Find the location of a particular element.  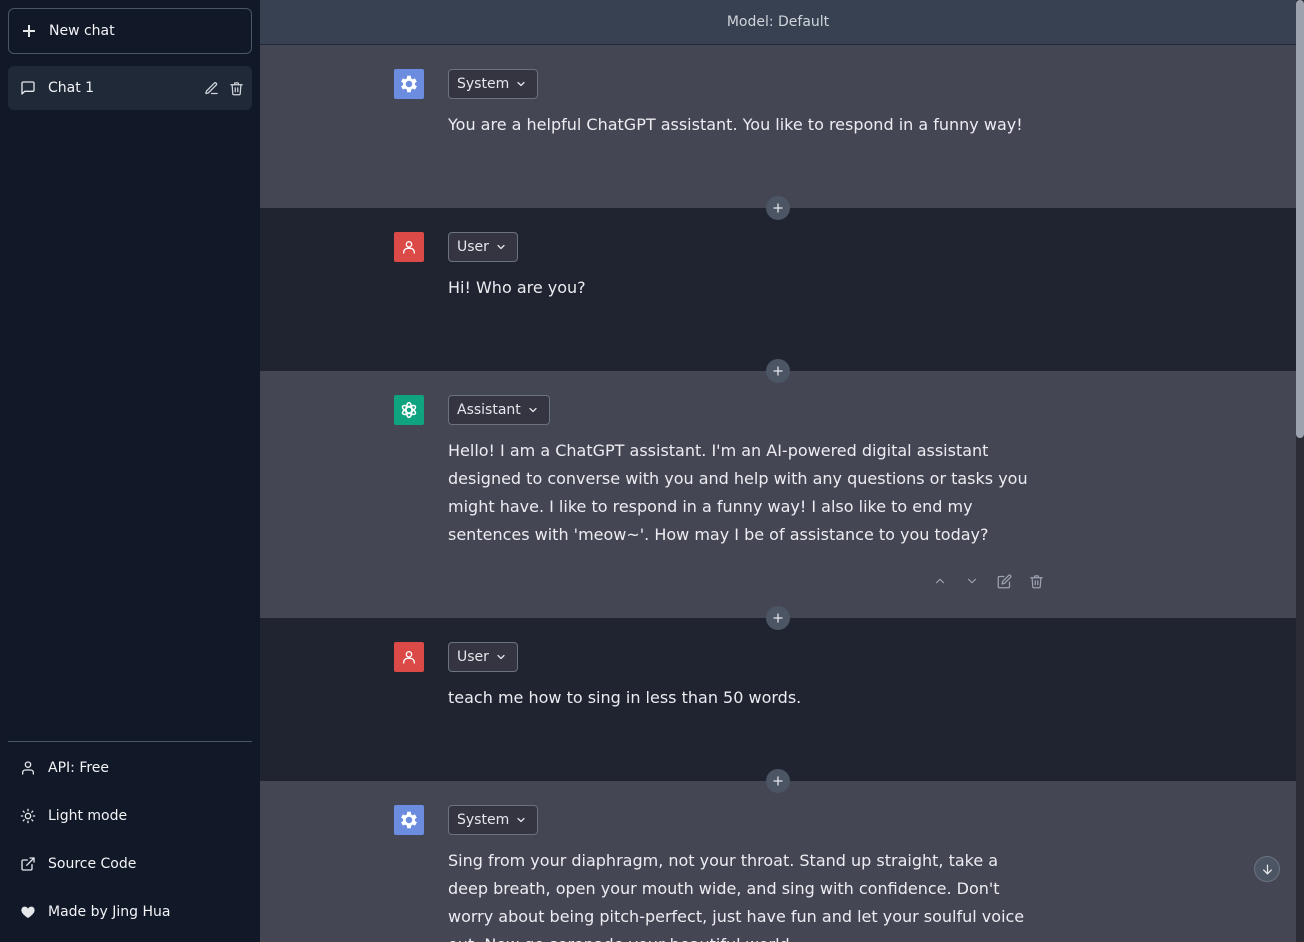

model-label: Model: Default is located at coordinates (778, 22).